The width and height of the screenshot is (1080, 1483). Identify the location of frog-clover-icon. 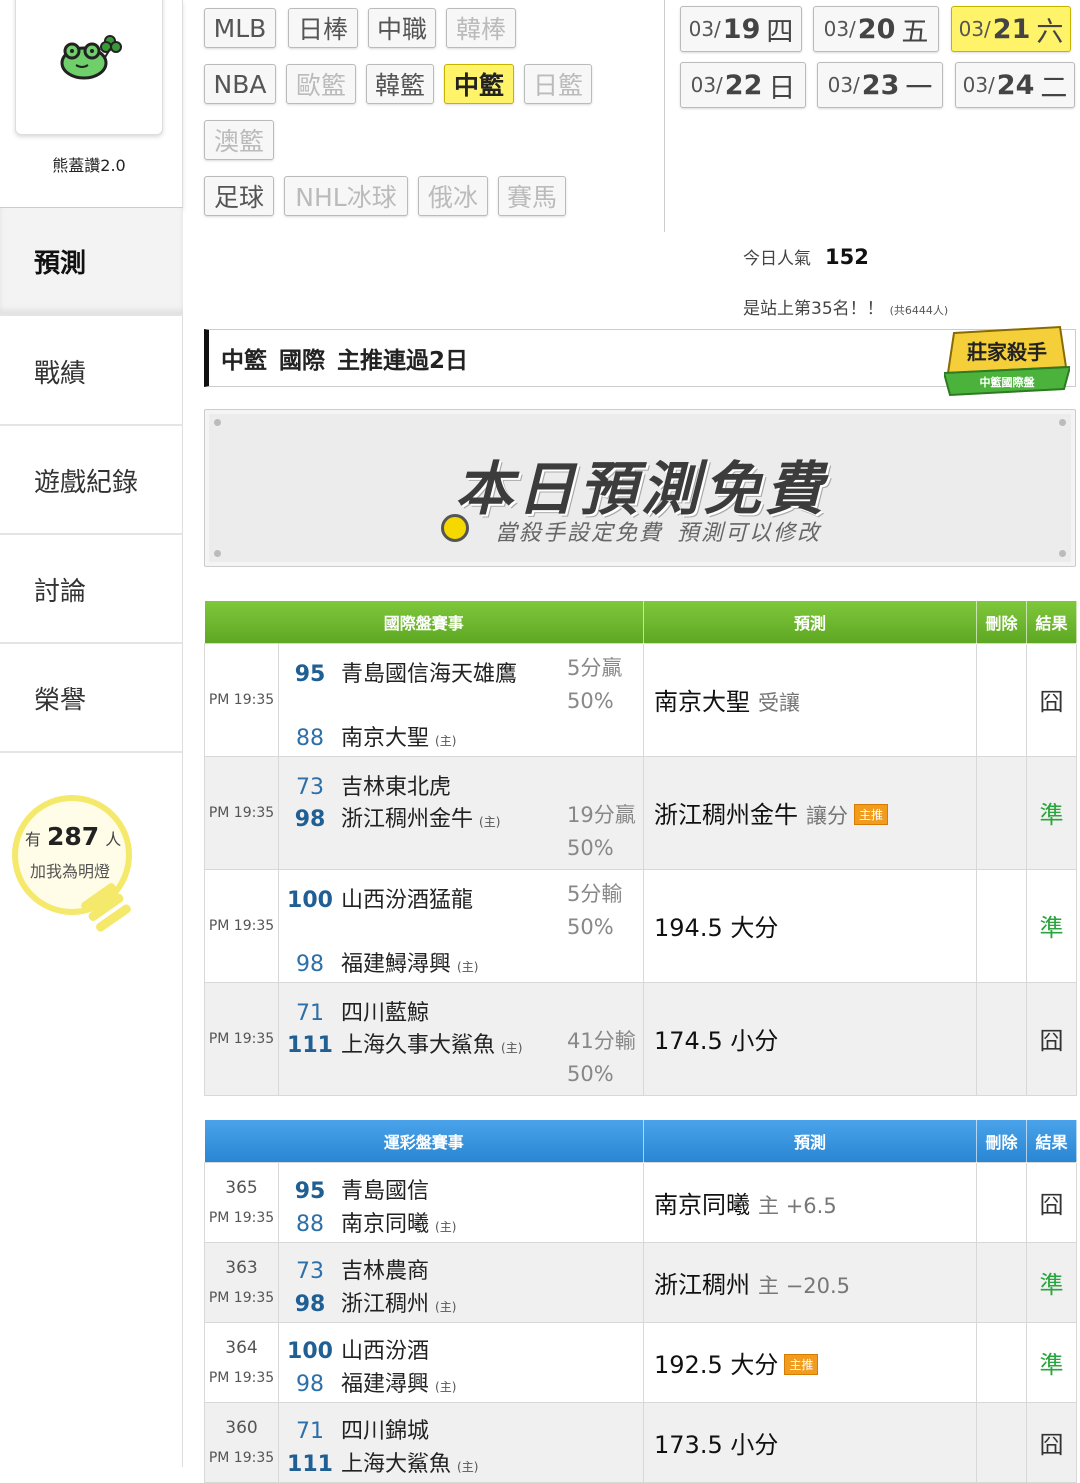
(91, 57).